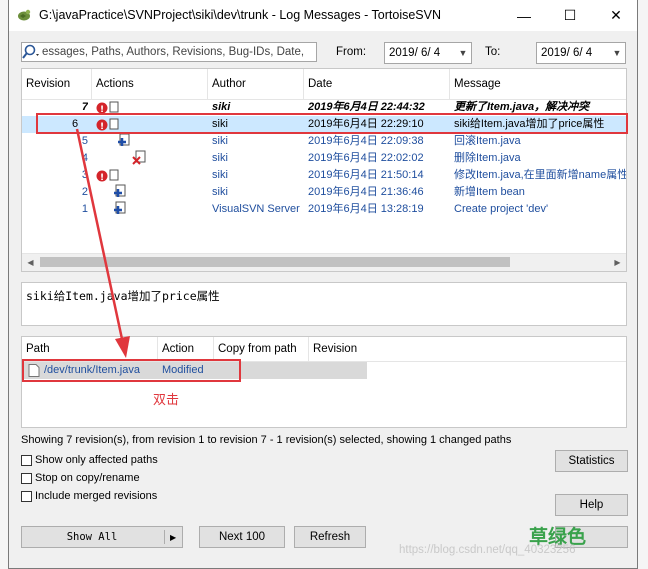 The width and height of the screenshot is (648, 569). What do you see at coordinates (256, 209) in the screenshot?
I see `author-cell: VisualSVN Server` at bounding box center [256, 209].